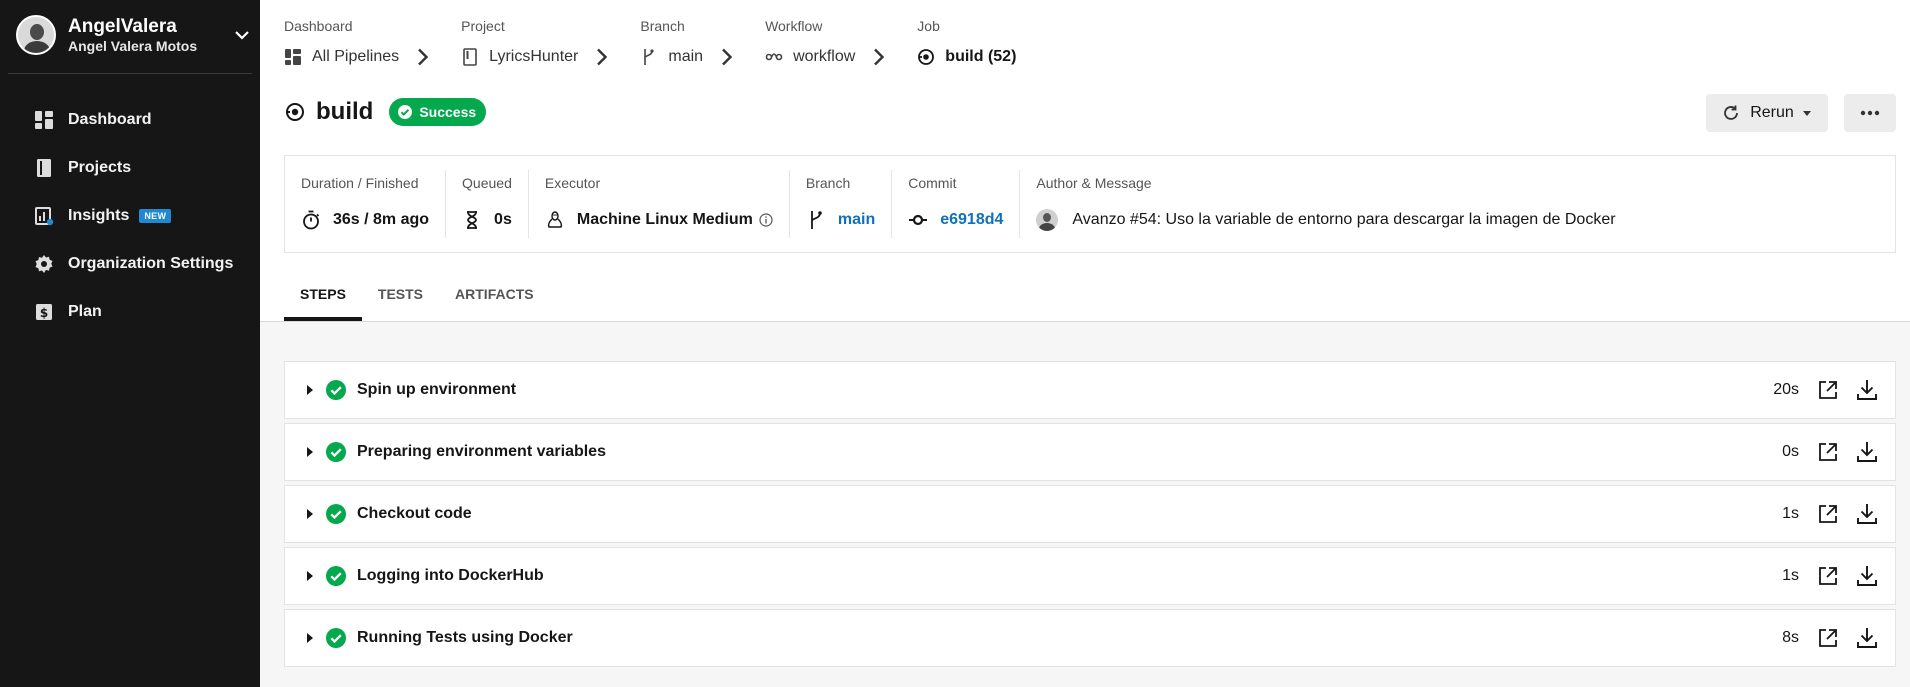  I want to click on org-subtitle: Angel Valera Motos, so click(133, 45).